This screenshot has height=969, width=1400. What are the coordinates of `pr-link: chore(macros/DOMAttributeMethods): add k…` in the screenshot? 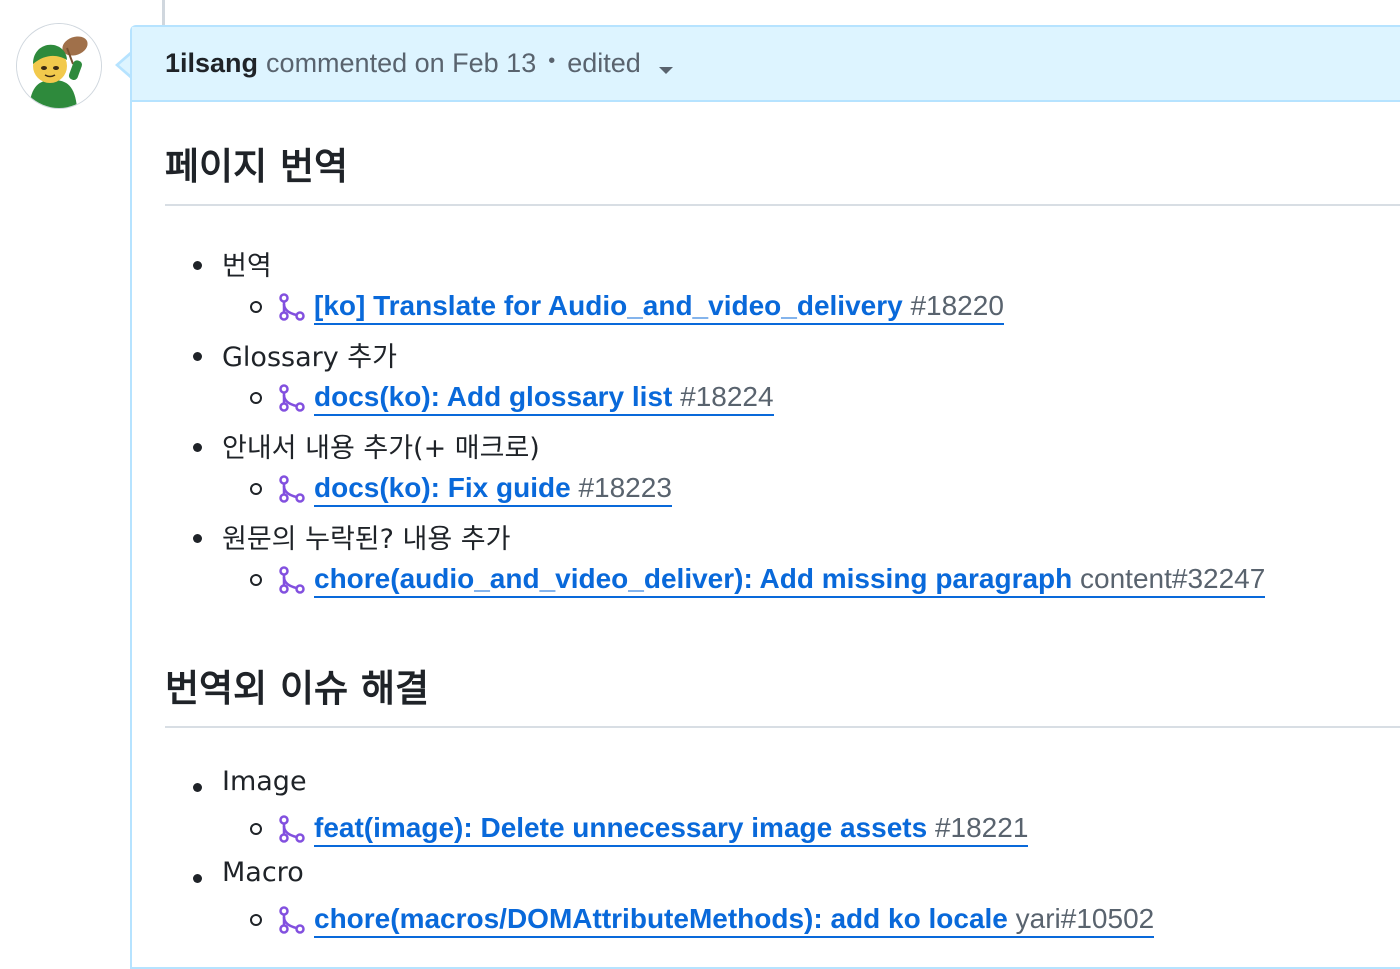 It's located at (734, 920).